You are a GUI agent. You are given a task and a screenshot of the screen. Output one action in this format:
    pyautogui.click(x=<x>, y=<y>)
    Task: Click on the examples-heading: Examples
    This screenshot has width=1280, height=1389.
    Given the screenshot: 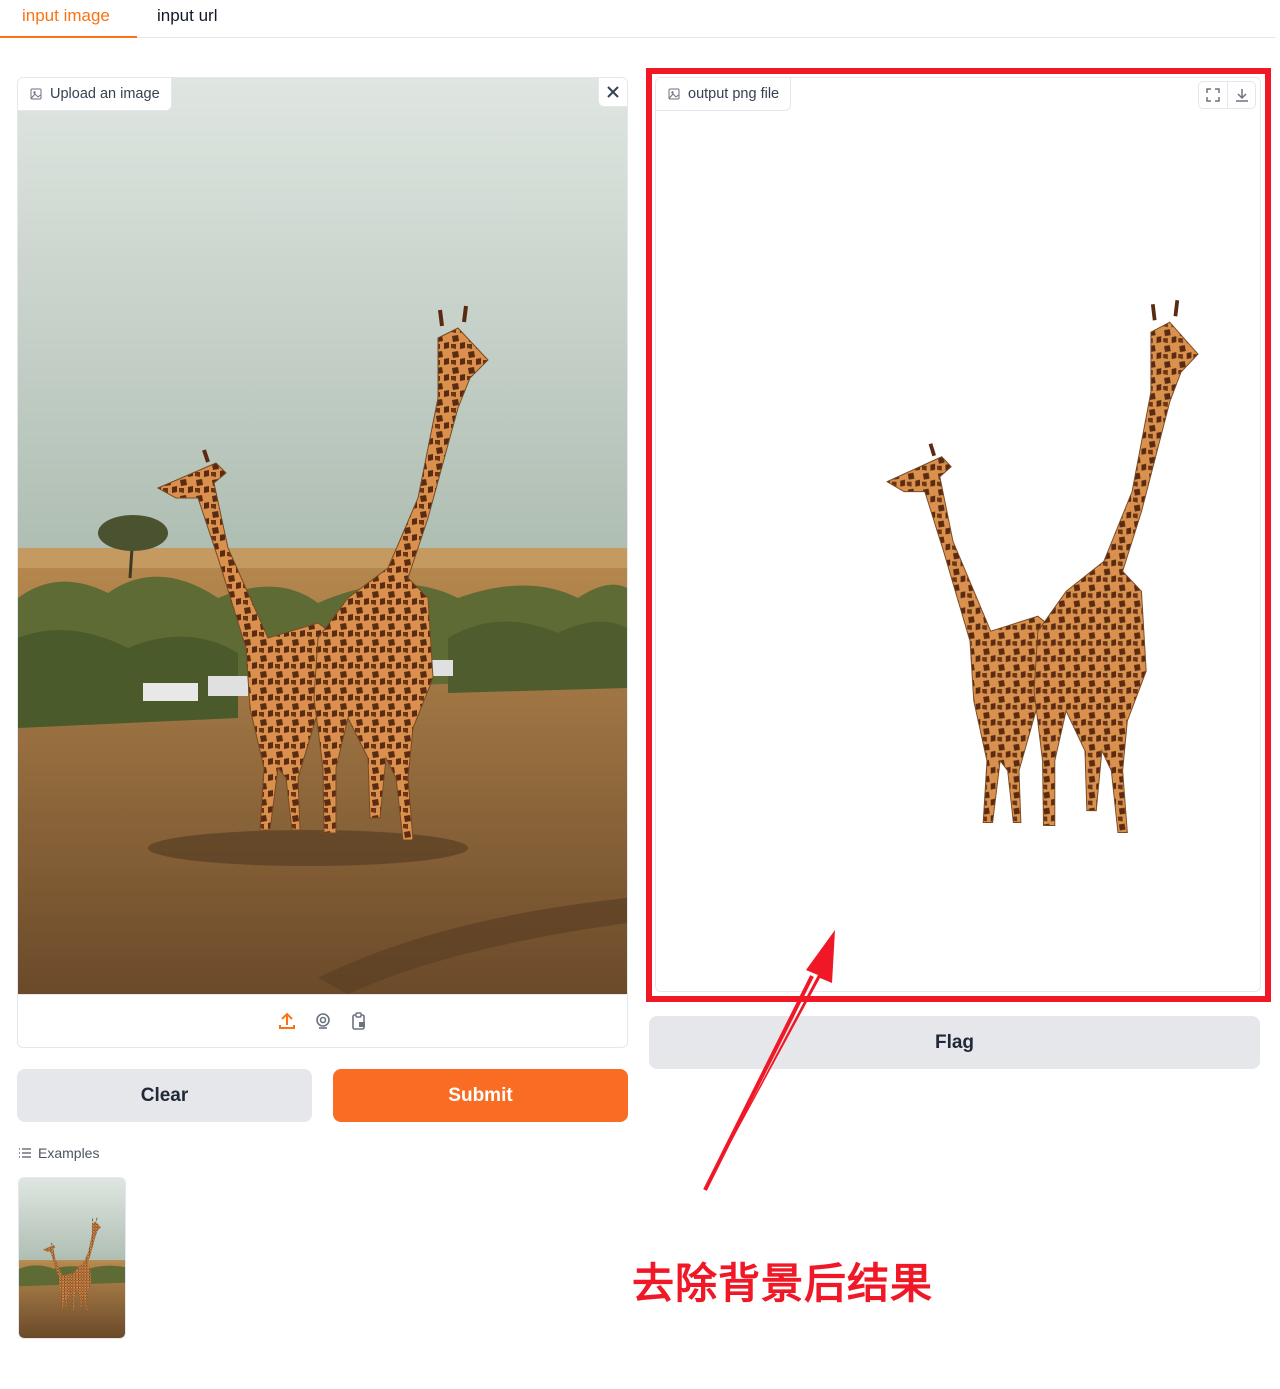 What is the action you would take?
    pyautogui.click(x=58, y=1153)
    